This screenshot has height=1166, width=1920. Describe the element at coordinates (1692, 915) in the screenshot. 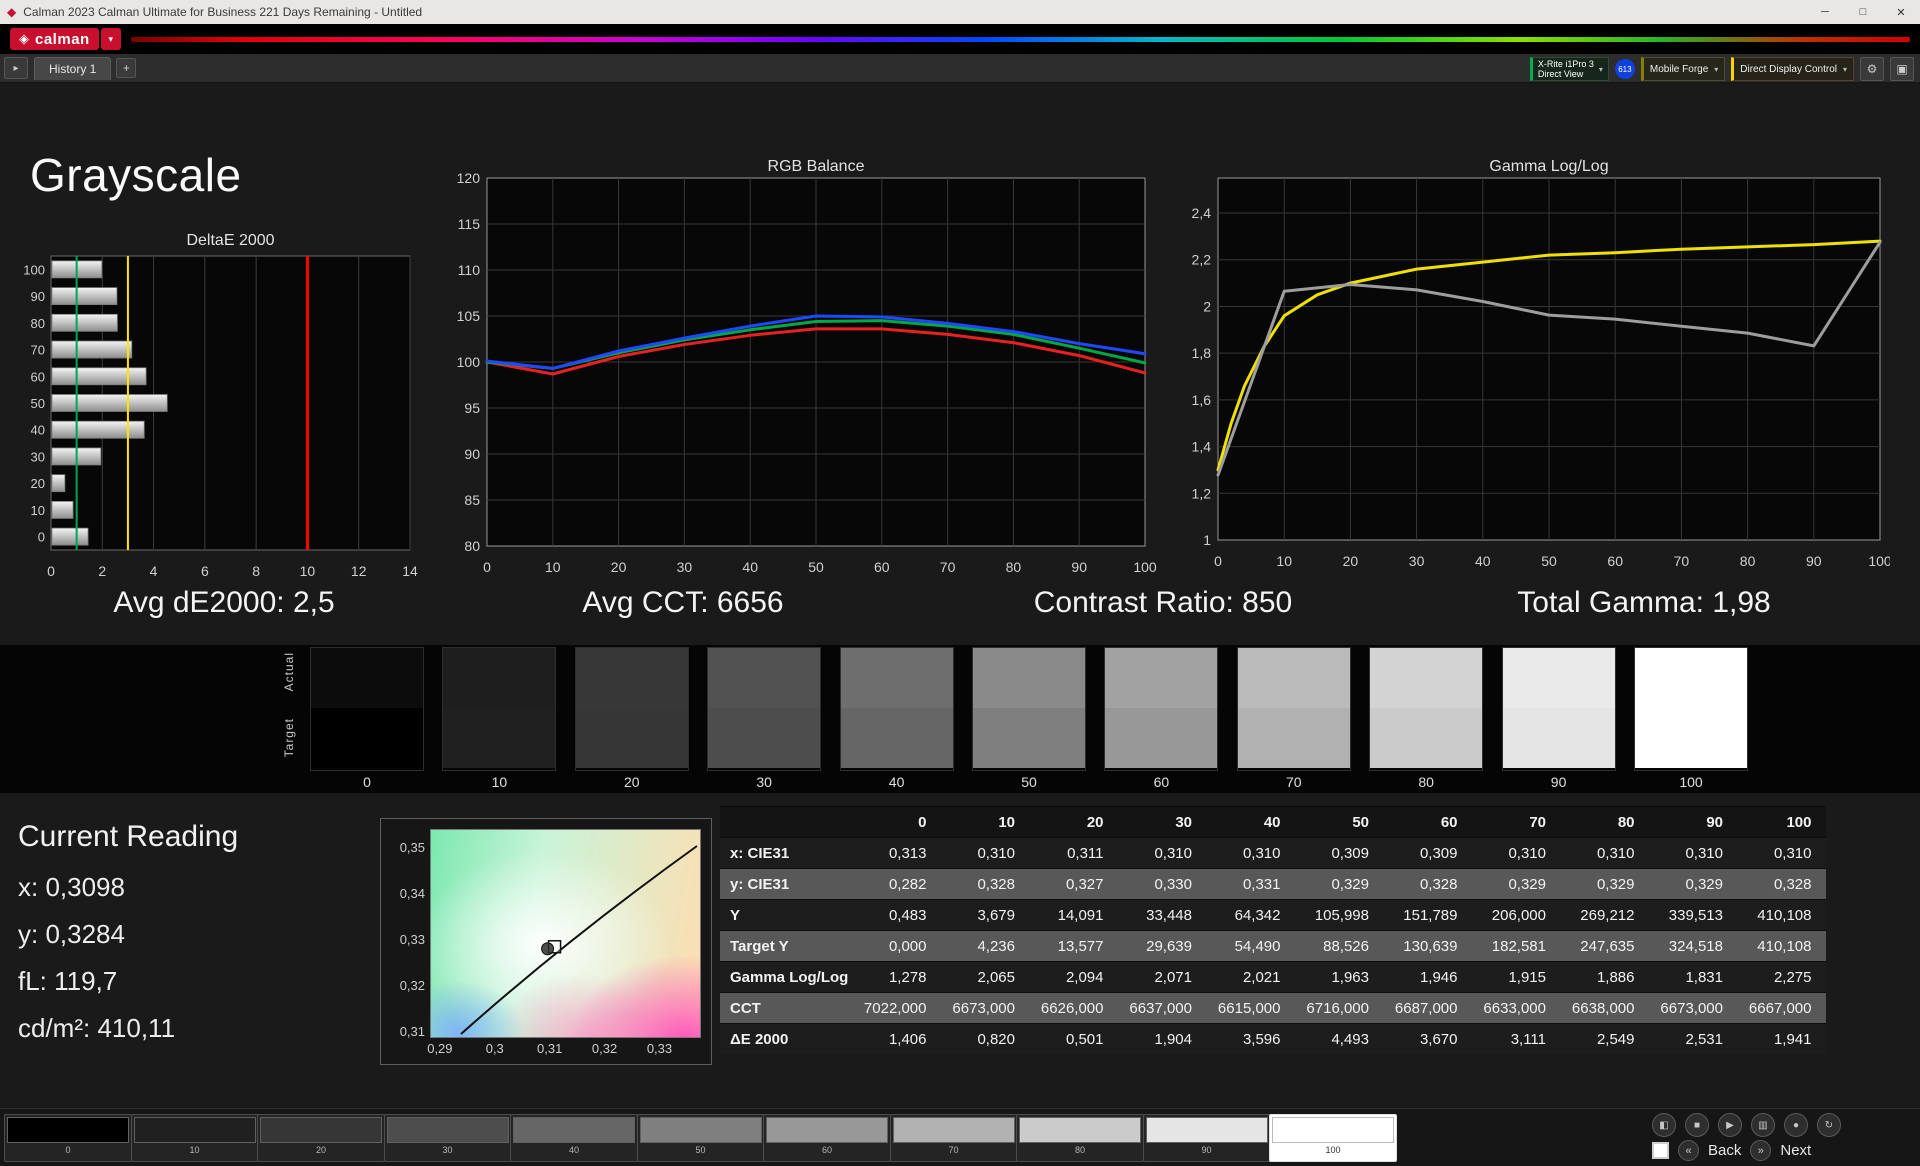

I see `table-cell: 339,513` at that location.